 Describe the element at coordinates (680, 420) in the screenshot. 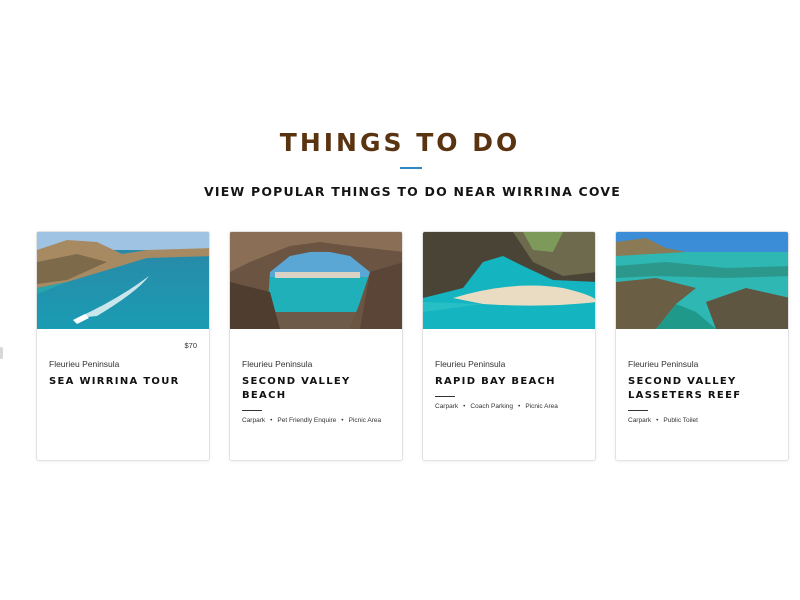

I see `feature-item: Public Toilet` at that location.